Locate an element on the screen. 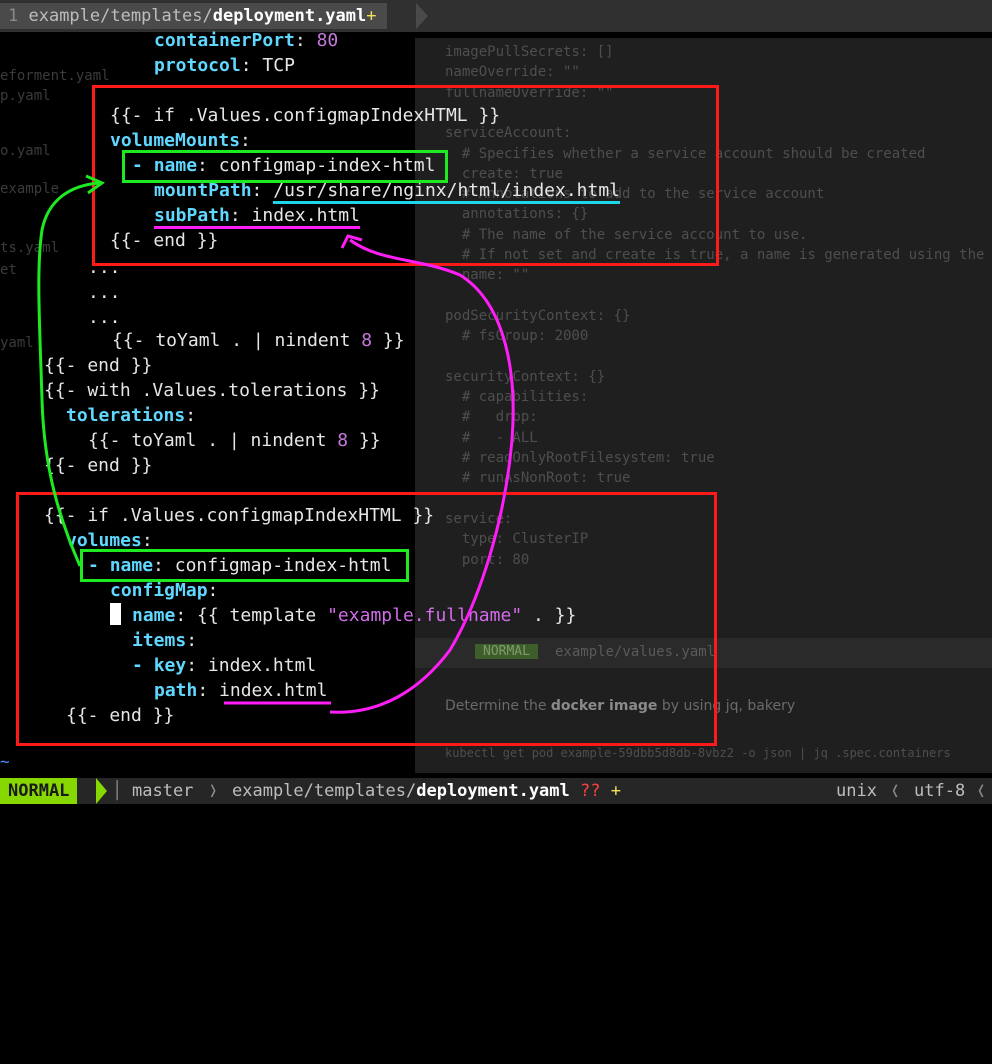  background-code-line: imagePullSecrets: [] is located at coordinates (529, 52).